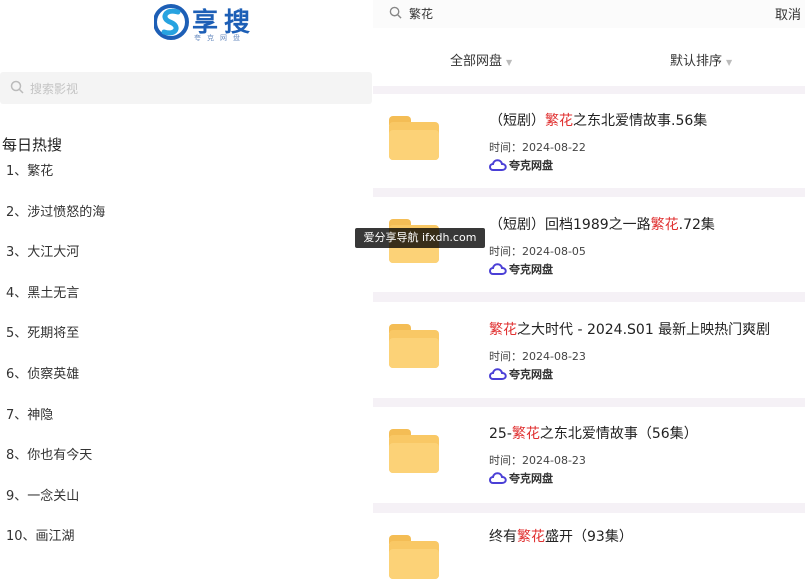 Image resolution: width=805 pixels, height=579 pixels. I want to click on logo-tagline: 夸克网盘, so click(220, 38).